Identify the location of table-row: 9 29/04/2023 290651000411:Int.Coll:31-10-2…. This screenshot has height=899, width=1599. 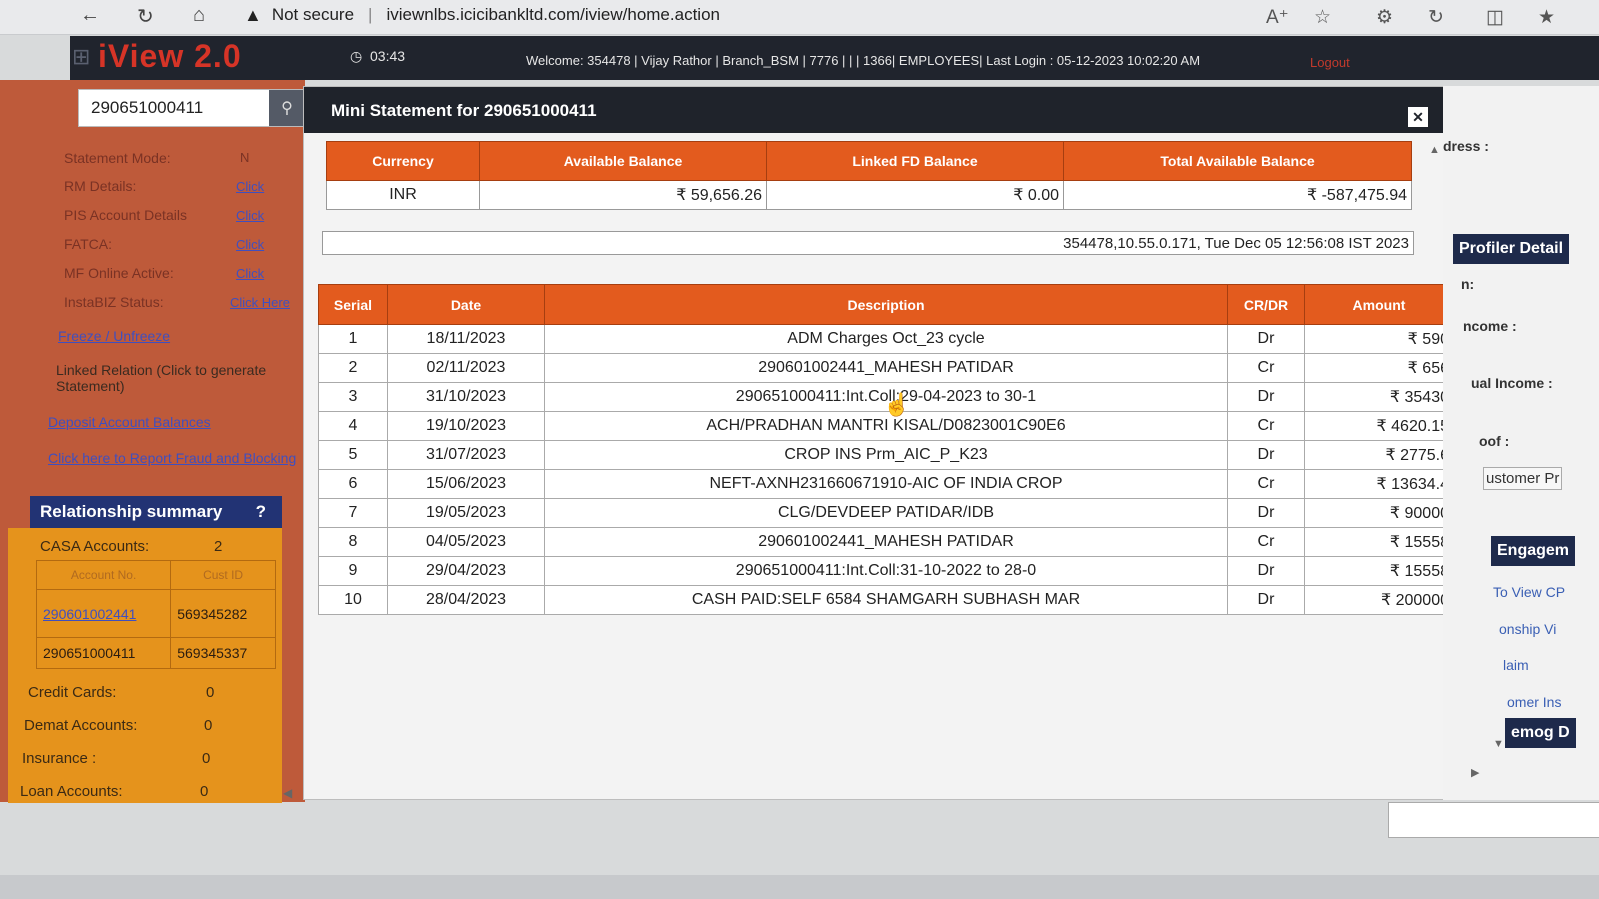
(886, 571).